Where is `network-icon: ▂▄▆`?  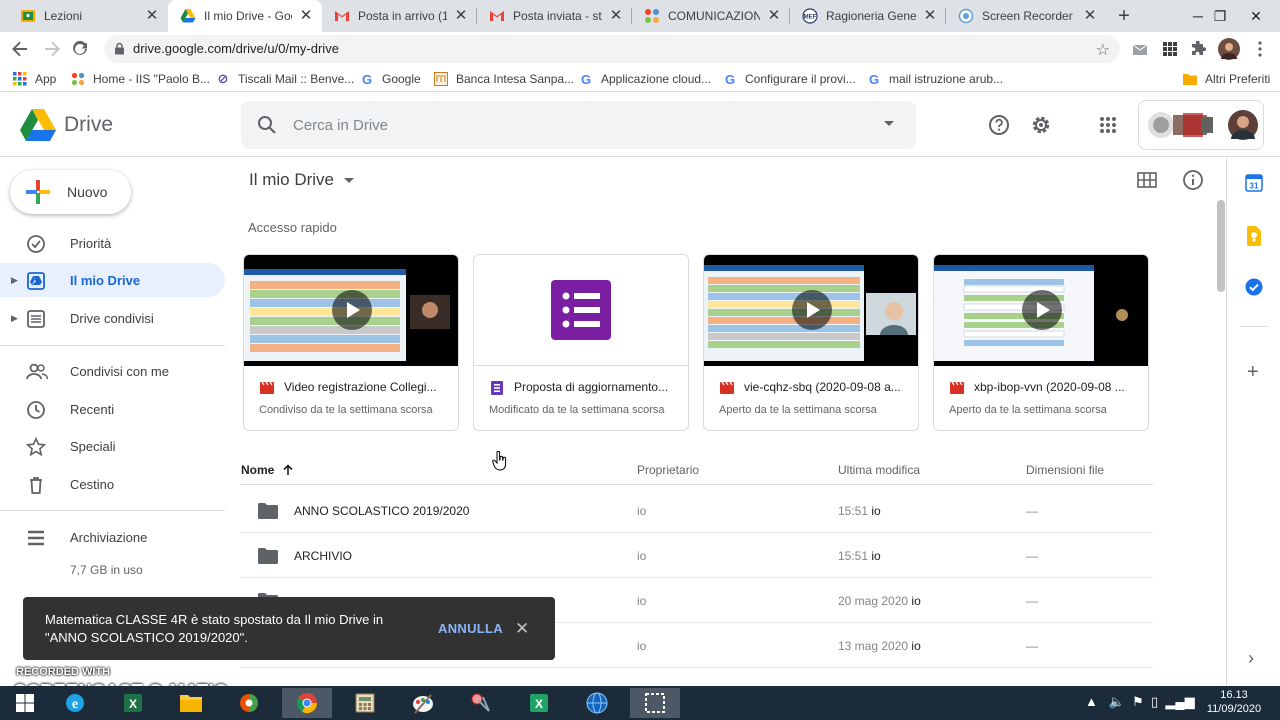 network-icon: ▂▄▆ is located at coordinates (1179, 701).